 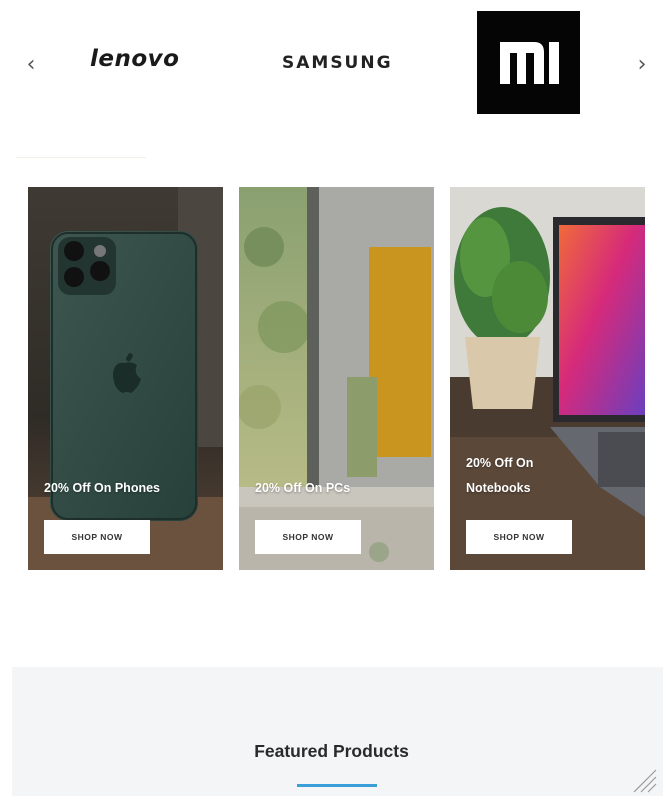 What do you see at coordinates (642, 64) in the screenshot?
I see `carousel-next-arrow-icon: ›` at bounding box center [642, 64].